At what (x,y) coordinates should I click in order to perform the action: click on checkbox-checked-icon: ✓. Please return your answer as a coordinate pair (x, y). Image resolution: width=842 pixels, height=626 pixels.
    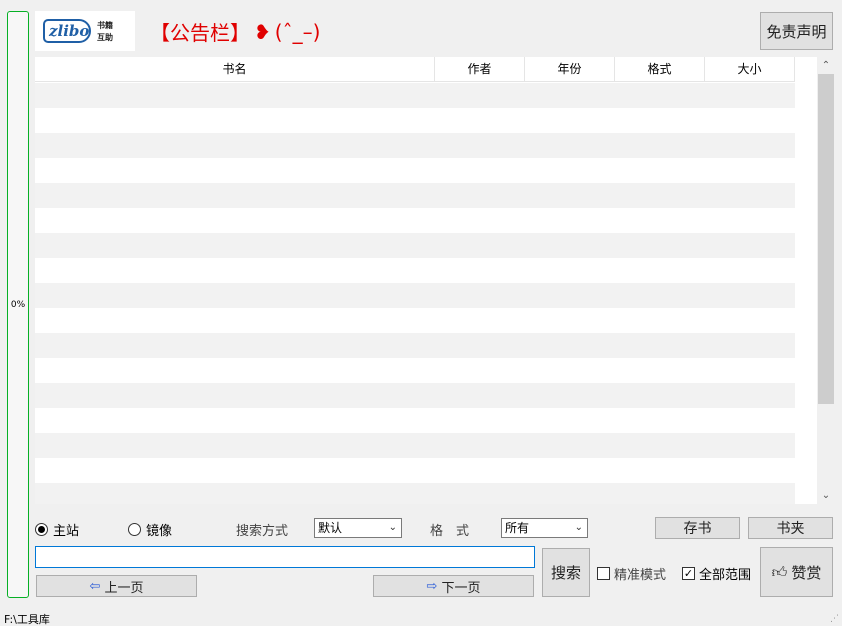
    Looking at the image, I should click on (688, 573).